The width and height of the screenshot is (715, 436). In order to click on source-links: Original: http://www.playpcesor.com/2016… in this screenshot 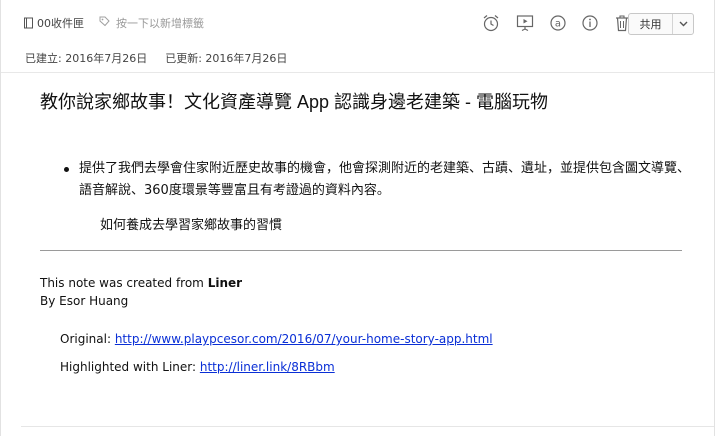, I will do `click(276, 360)`.